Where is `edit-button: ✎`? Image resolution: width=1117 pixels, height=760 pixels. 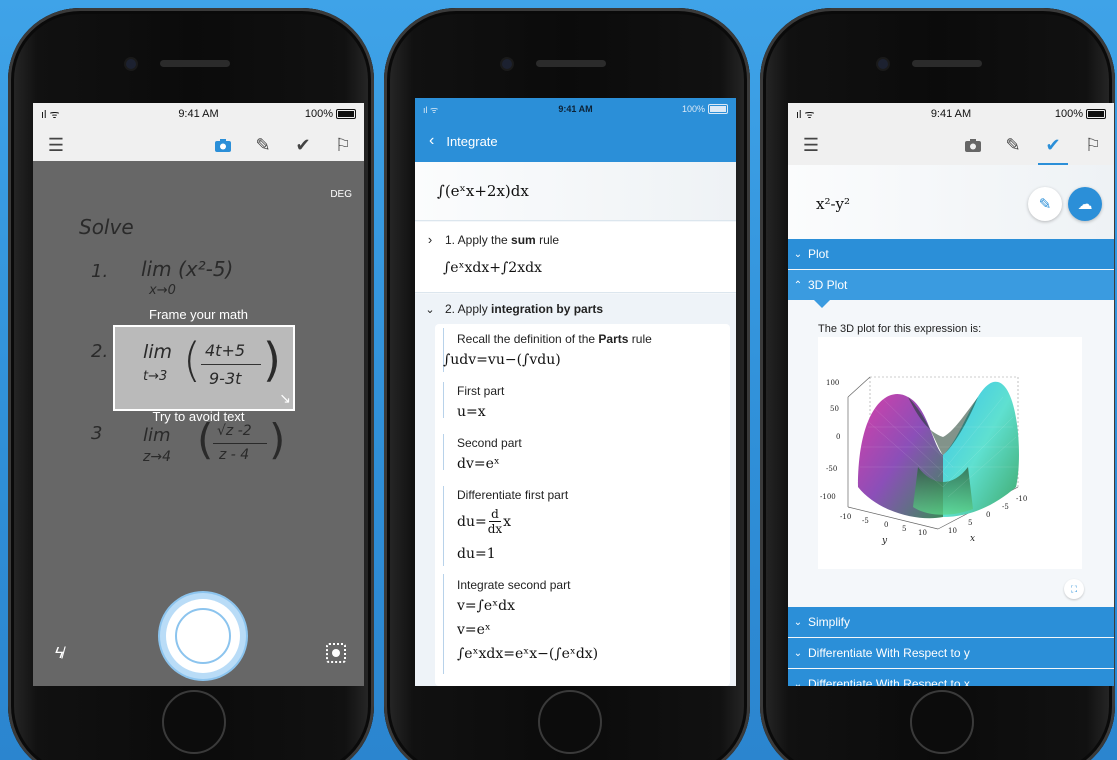 edit-button: ✎ is located at coordinates (1045, 204).